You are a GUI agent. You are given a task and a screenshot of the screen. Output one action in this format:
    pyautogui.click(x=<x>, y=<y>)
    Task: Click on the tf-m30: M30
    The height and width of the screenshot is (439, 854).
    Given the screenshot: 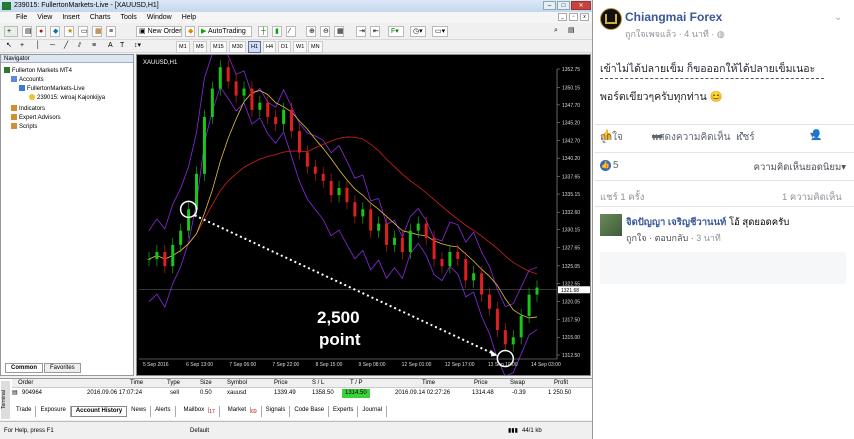 What is the action you would take?
    pyautogui.click(x=237, y=47)
    